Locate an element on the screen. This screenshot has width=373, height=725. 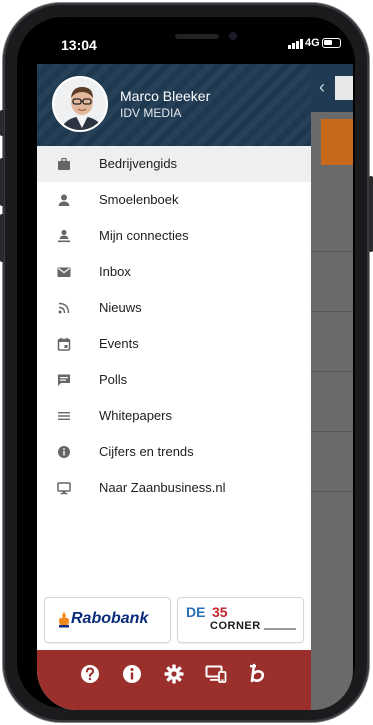
speaker is located at coordinates (197, 36).